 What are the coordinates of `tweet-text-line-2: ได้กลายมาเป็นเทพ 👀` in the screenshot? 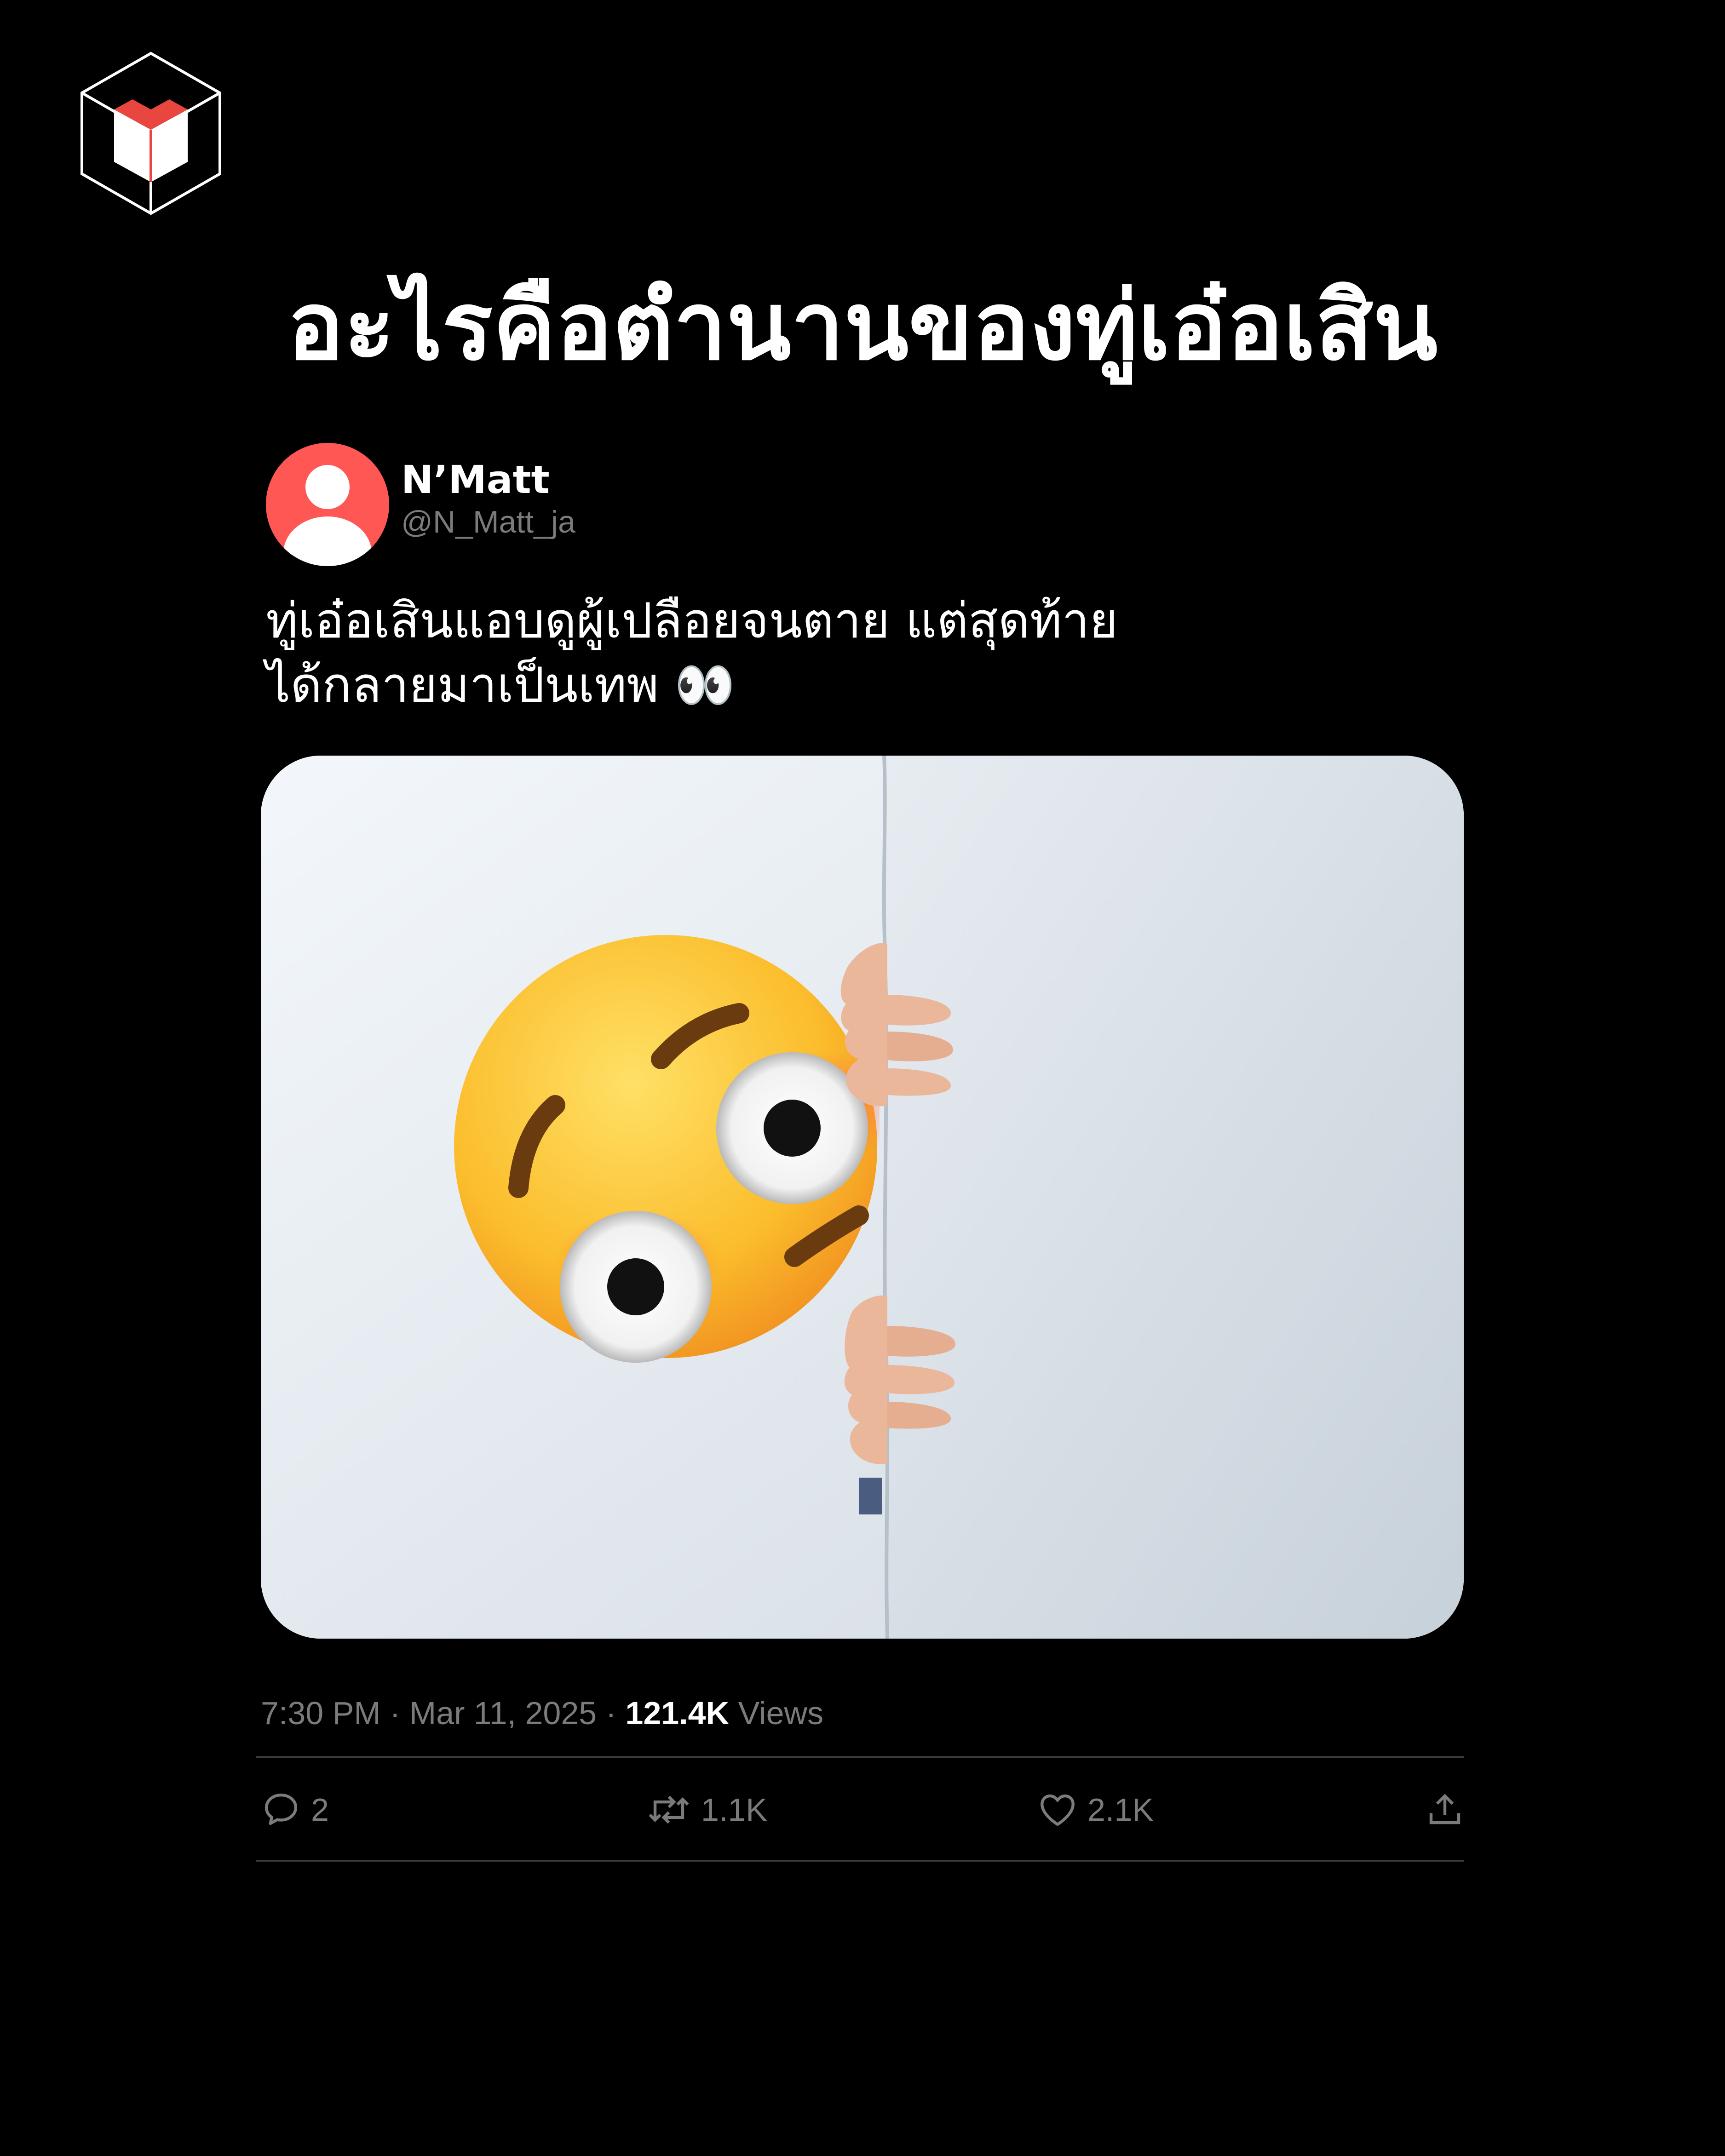 It's located at (500, 685).